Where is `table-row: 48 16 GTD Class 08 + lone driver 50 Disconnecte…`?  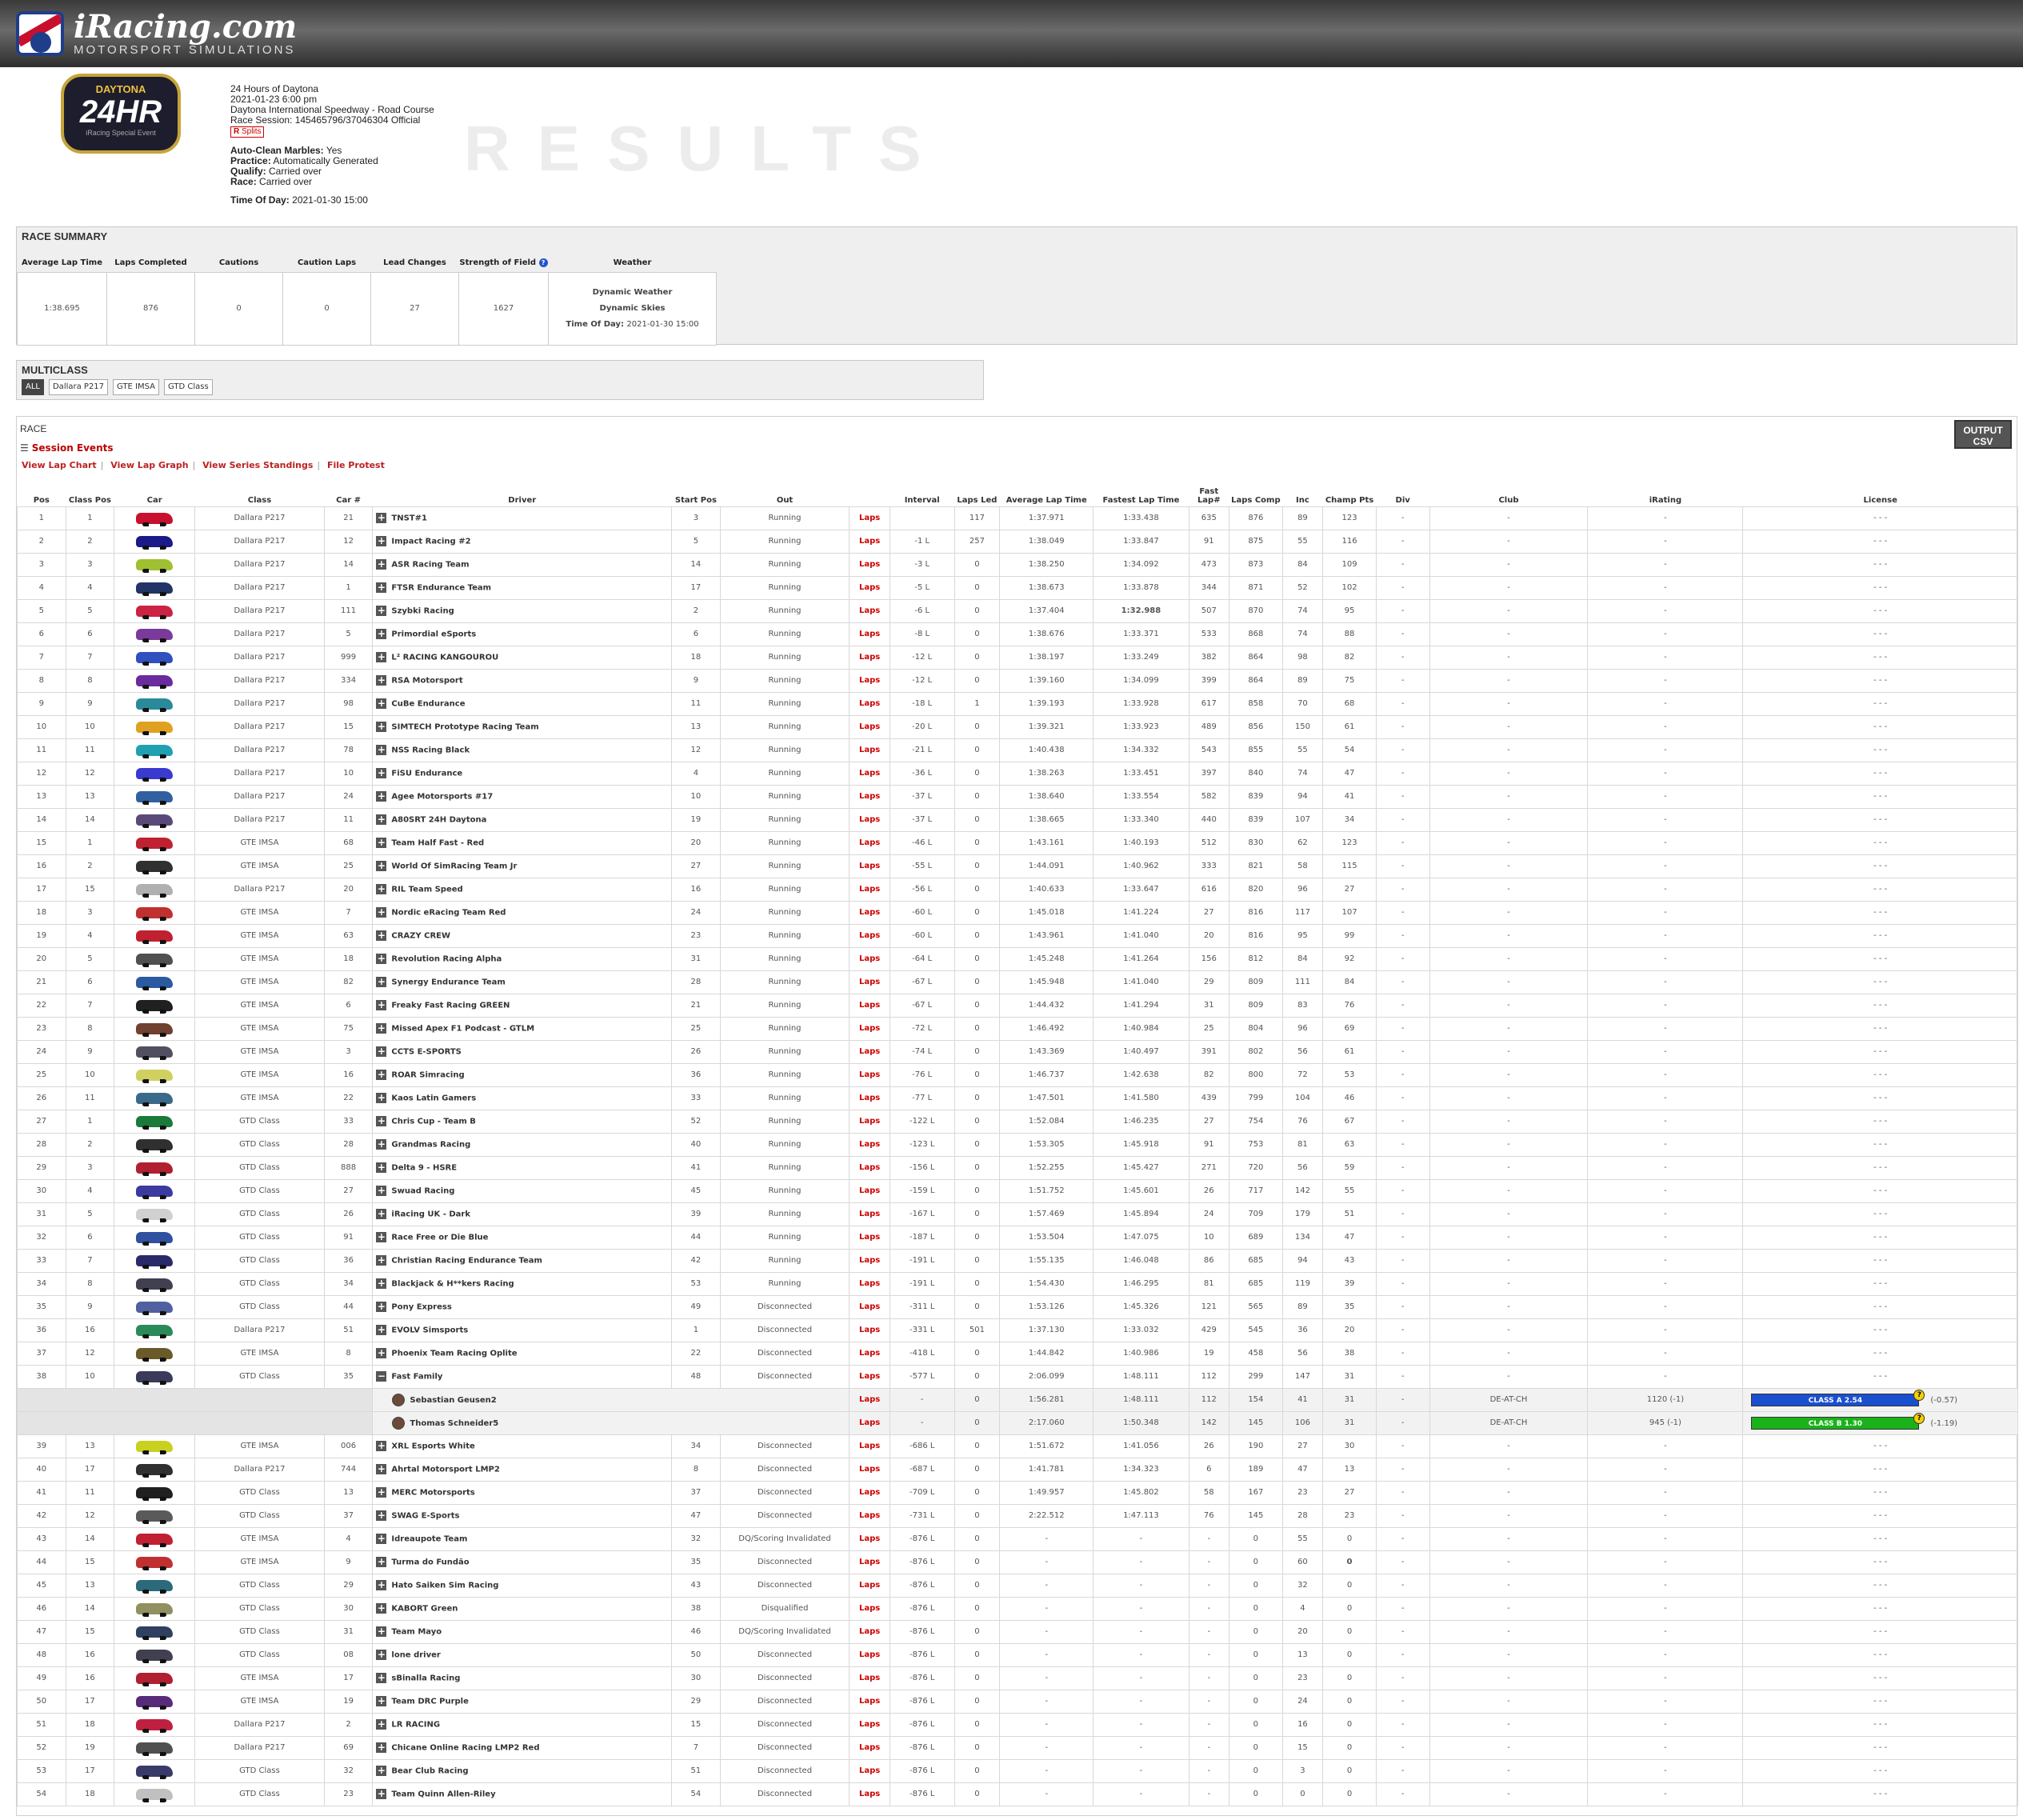 table-row: 48 16 GTD Class 08 + lone driver 50 Disconnecte… is located at coordinates (1018, 1654).